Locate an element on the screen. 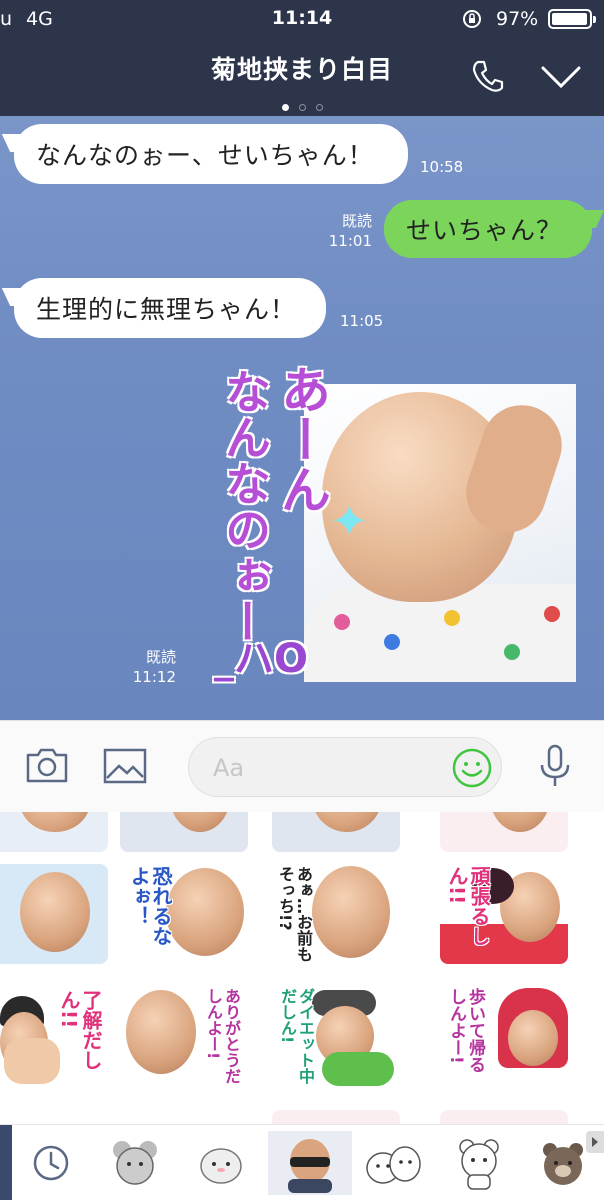  emoji-icon is located at coordinates (472, 768).